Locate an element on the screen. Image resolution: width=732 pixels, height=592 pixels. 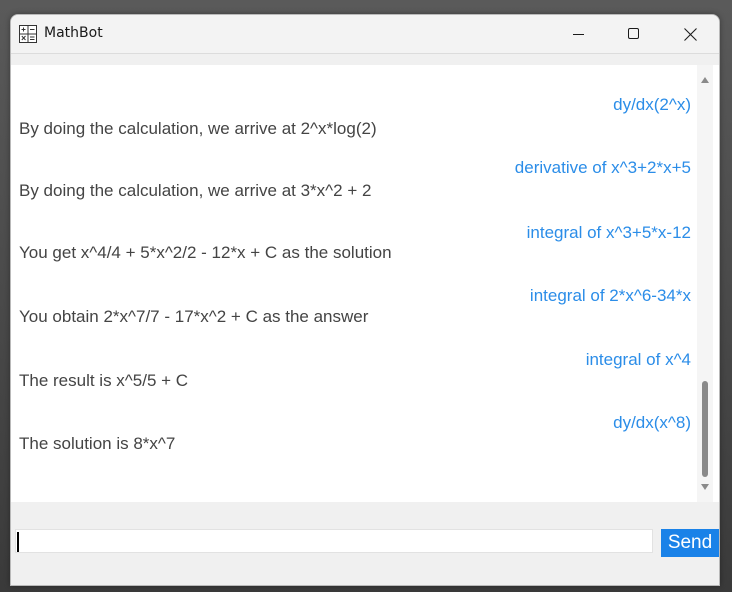
minimize-button is located at coordinates (579, 34).